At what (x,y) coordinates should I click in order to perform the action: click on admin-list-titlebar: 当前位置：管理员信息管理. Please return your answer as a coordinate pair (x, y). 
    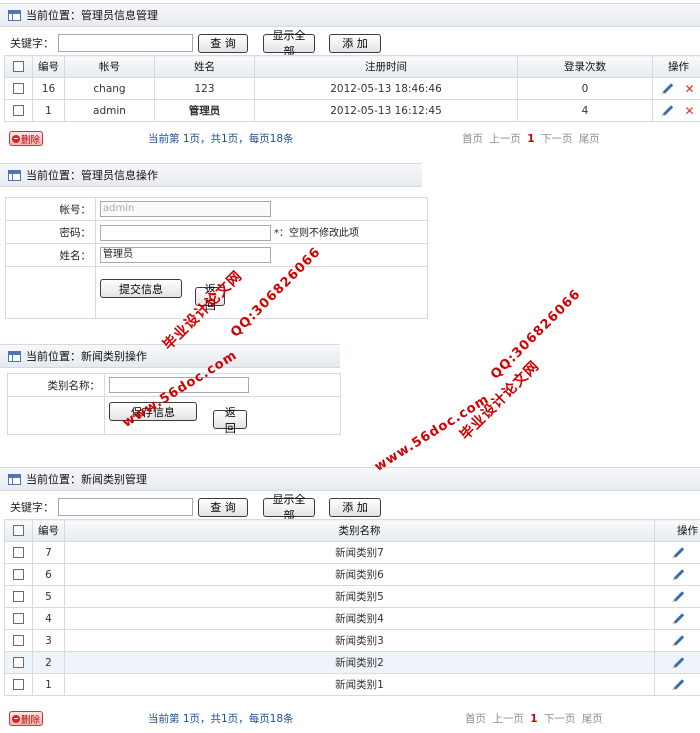
    Looking at the image, I should click on (350, 15).